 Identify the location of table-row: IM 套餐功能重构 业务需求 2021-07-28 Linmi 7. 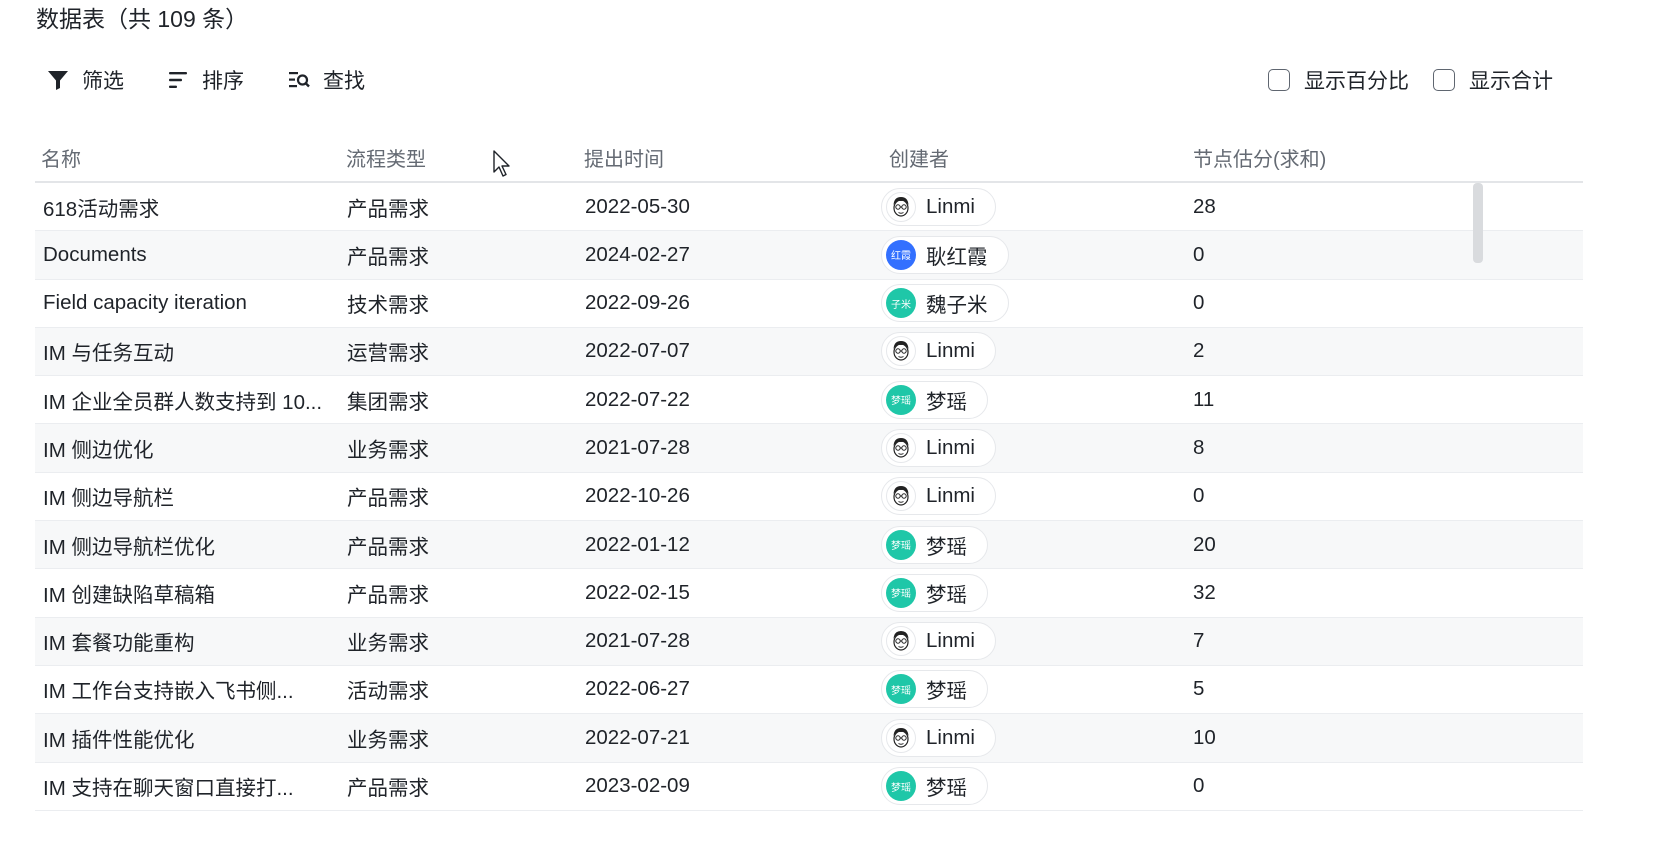
(809, 641).